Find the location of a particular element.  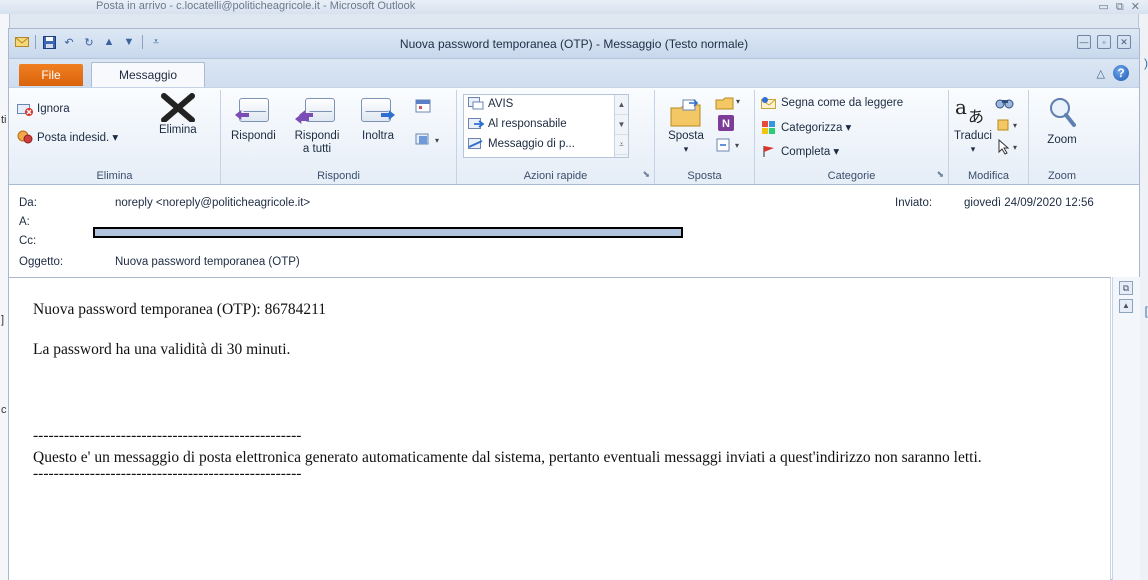

sent-value: giovedì 24/09/2020 12:56 is located at coordinates (1029, 203).